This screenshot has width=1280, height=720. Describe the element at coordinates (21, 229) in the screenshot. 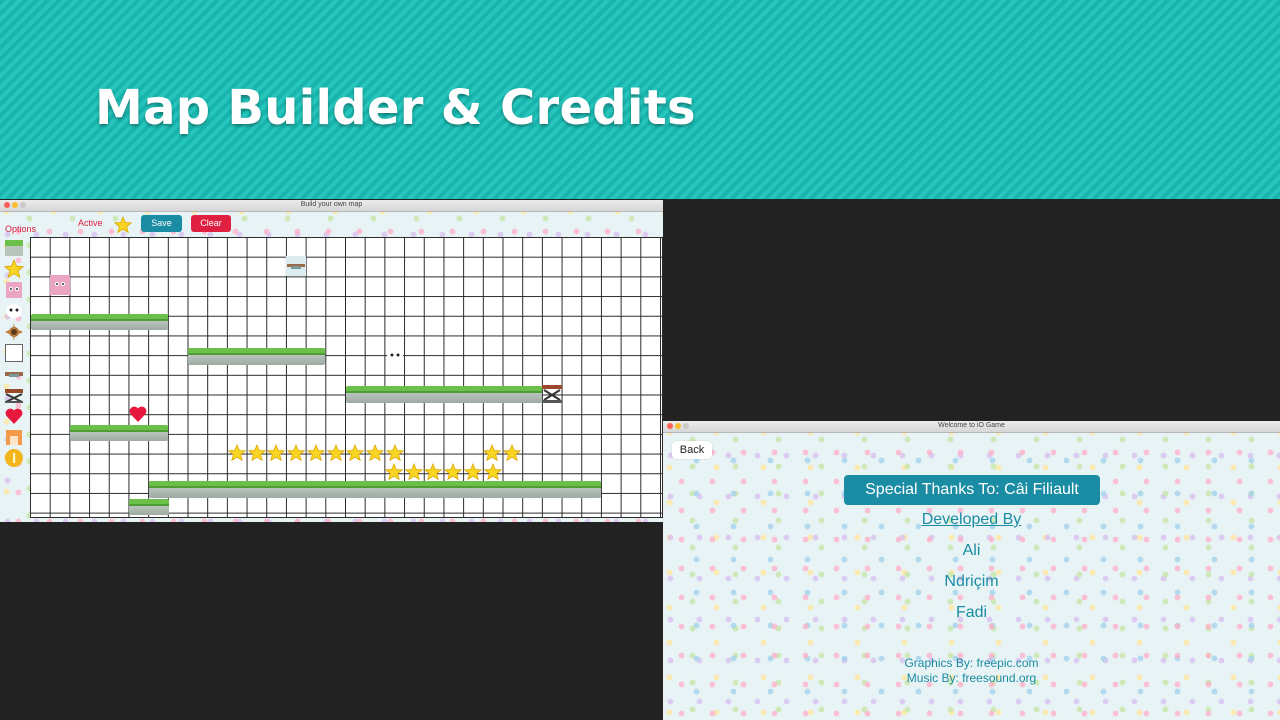

I see `options-label: Options` at that location.